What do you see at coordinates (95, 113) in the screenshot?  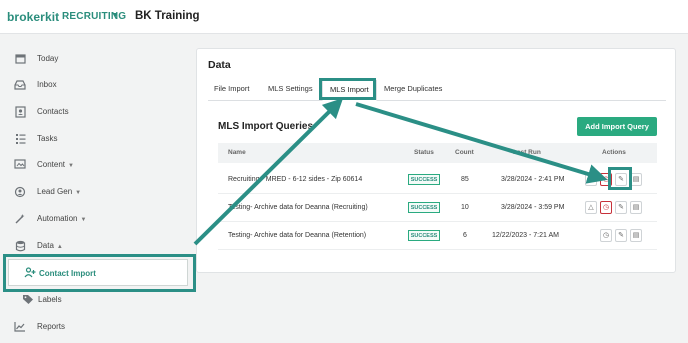 I see `sidebar-item-contacts: Contacts` at bounding box center [95, 113].